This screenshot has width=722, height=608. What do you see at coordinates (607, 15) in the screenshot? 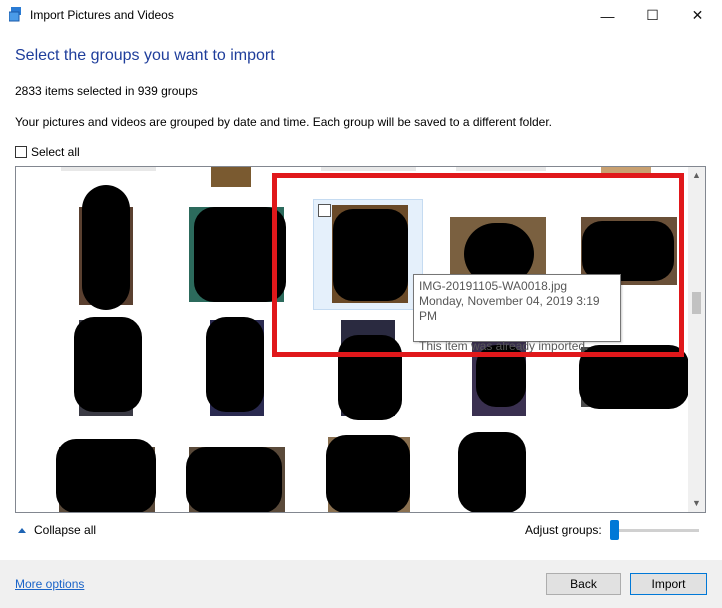
I see `minimize-button: —` at bounding box center [607, 15].